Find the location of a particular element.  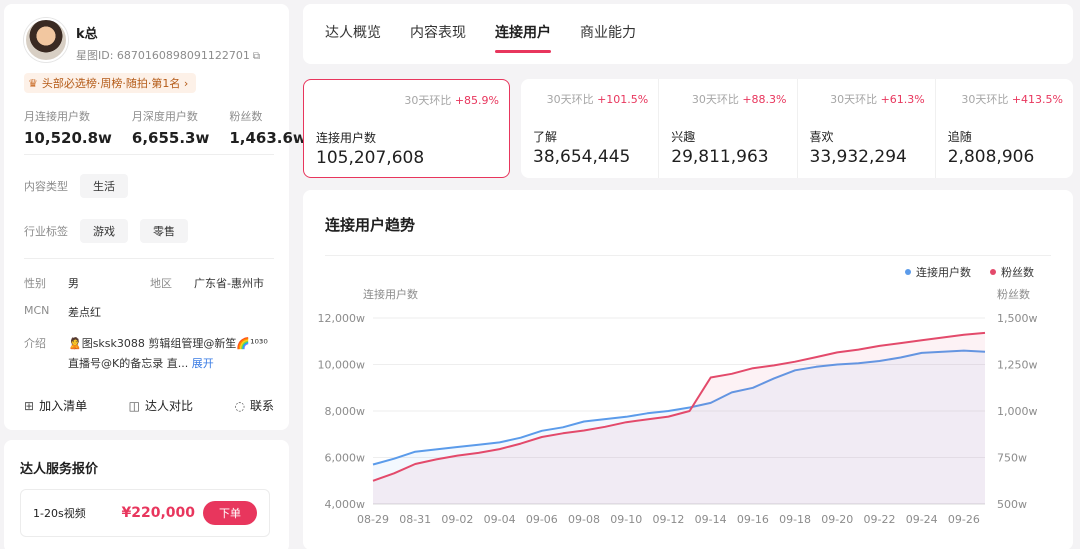

x-tick-label: 09-14 is located at coordinates (711, 519).